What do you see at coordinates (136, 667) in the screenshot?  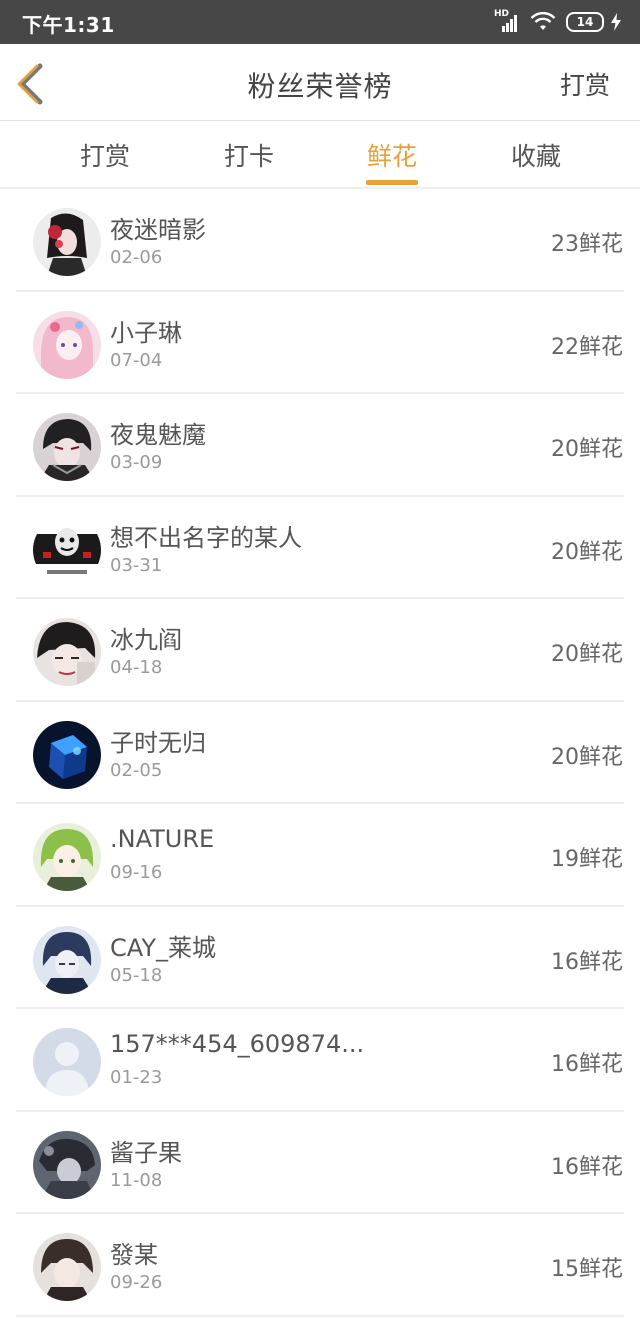 I see `fan-date: 04-18` at bounding box center [136, 667].